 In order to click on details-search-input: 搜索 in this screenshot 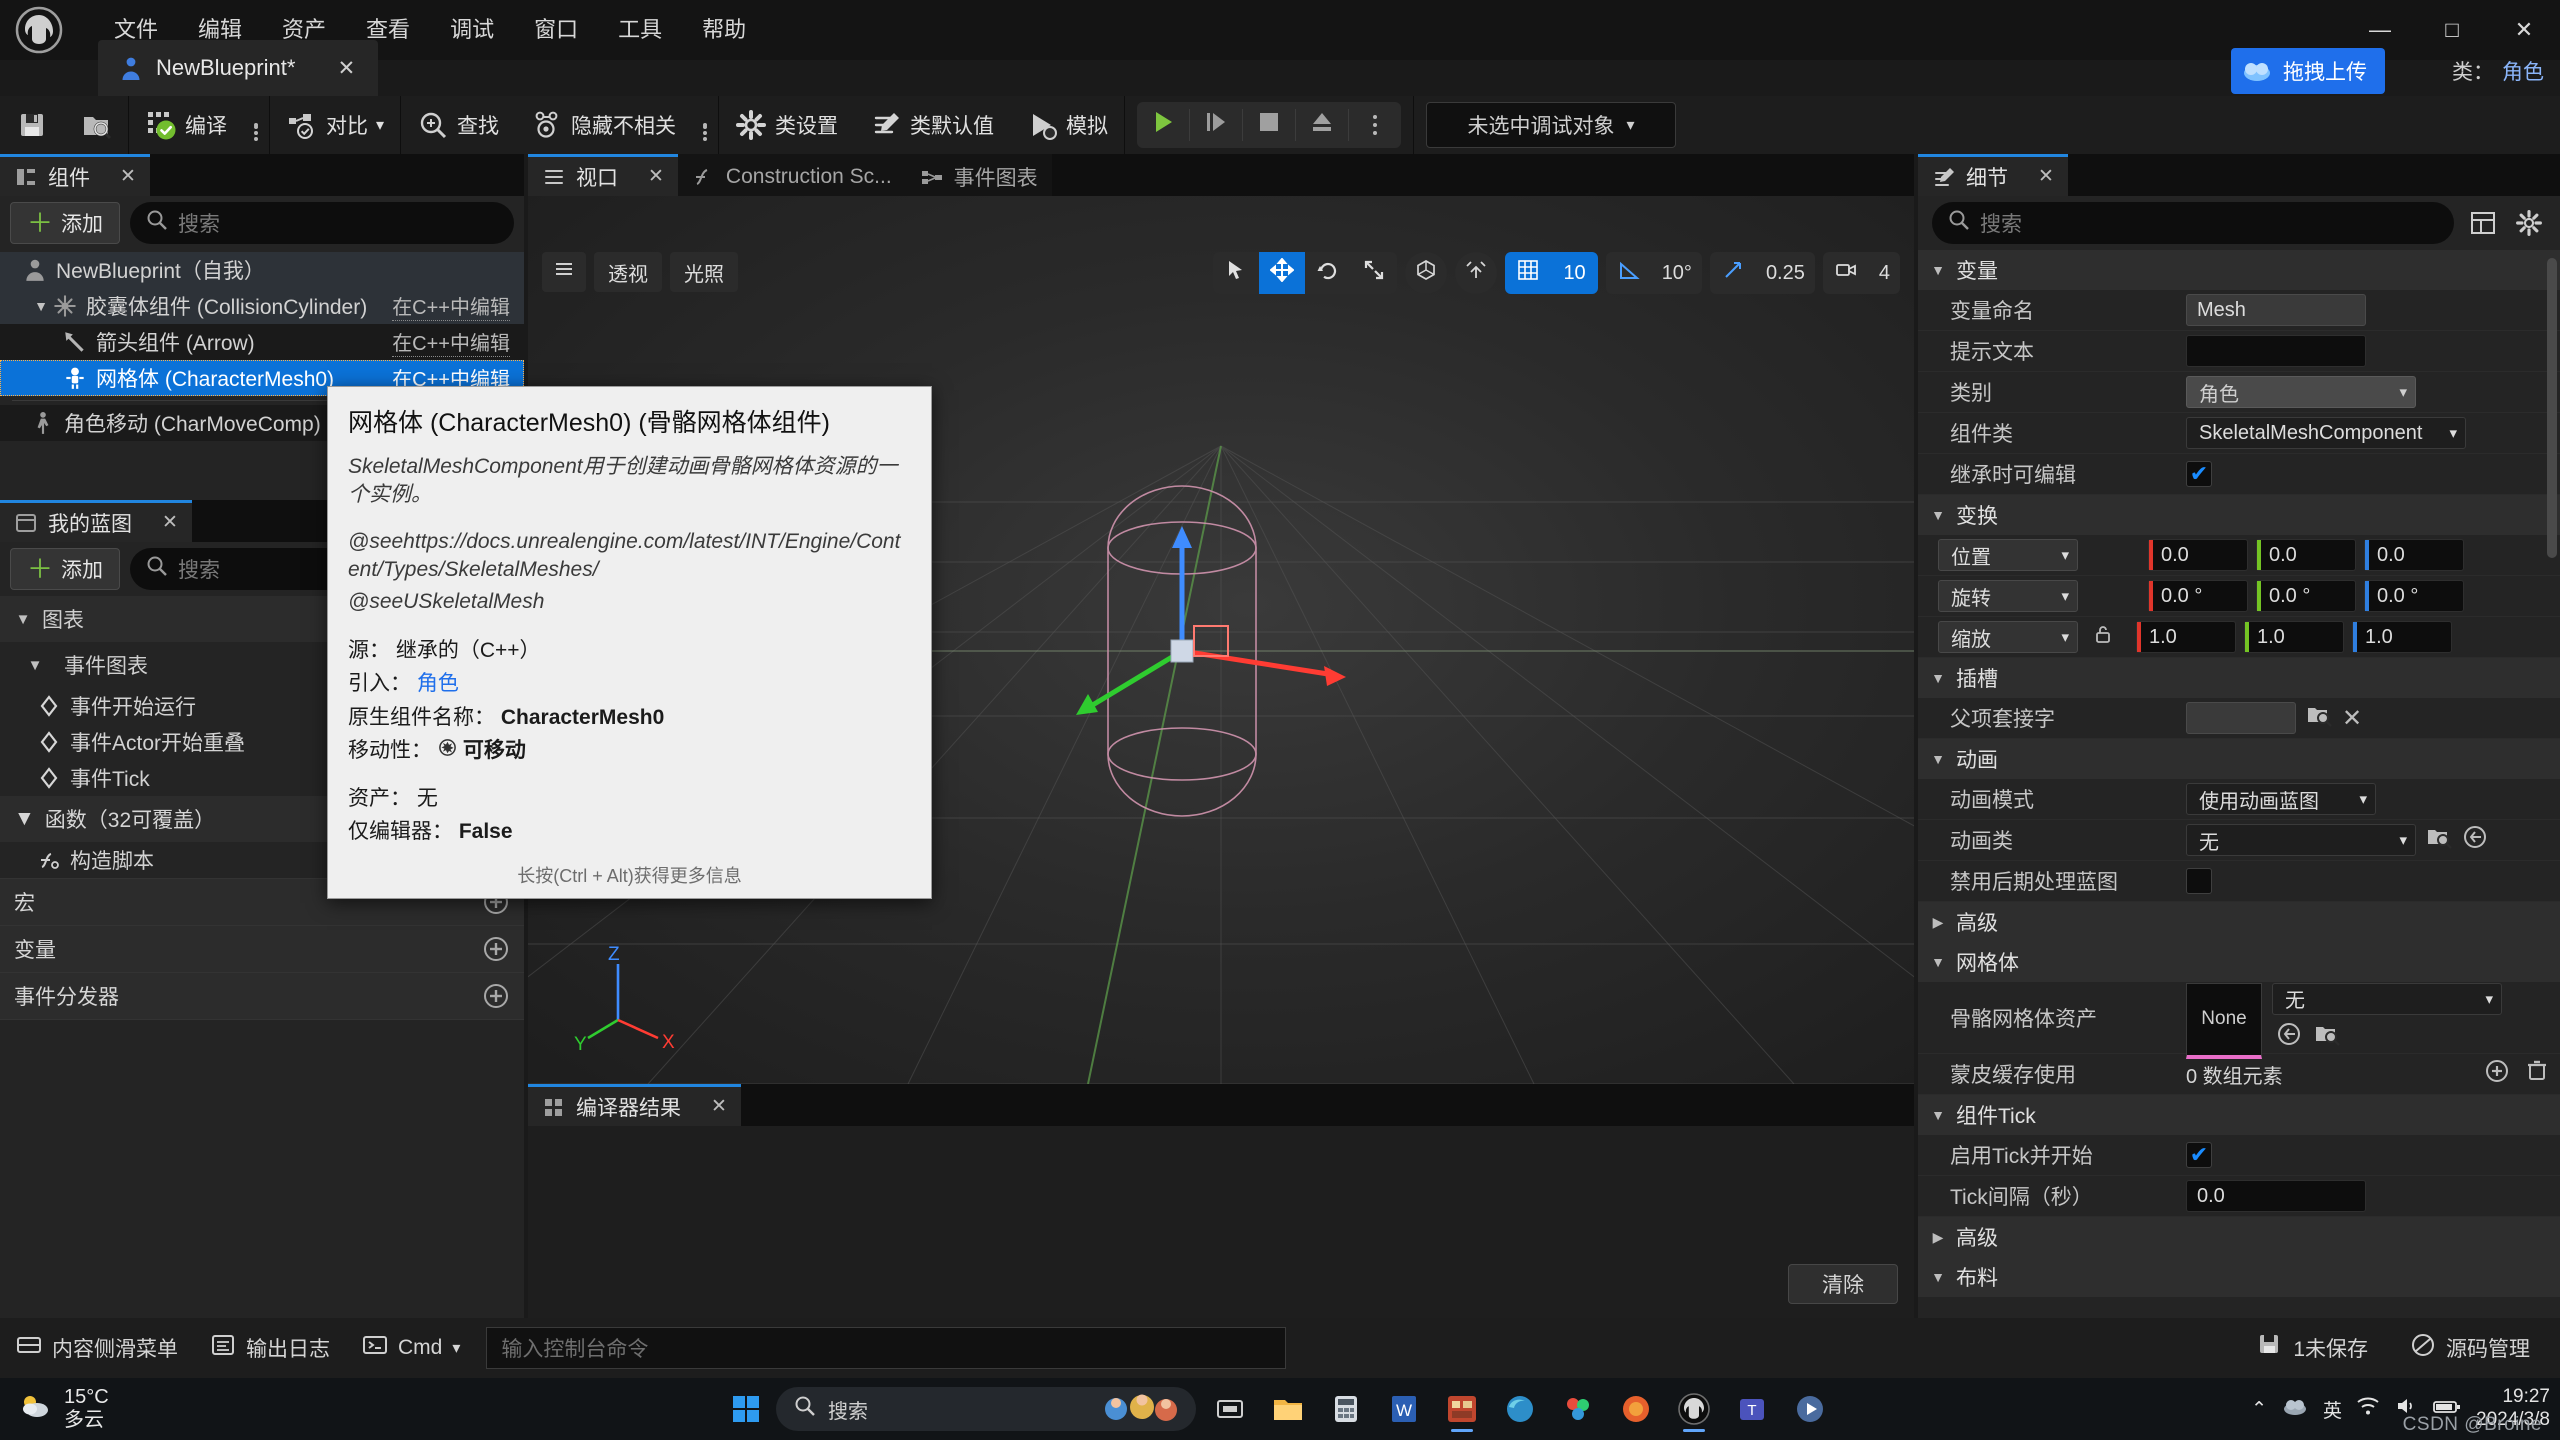, I will do `click(2193, 223)`.